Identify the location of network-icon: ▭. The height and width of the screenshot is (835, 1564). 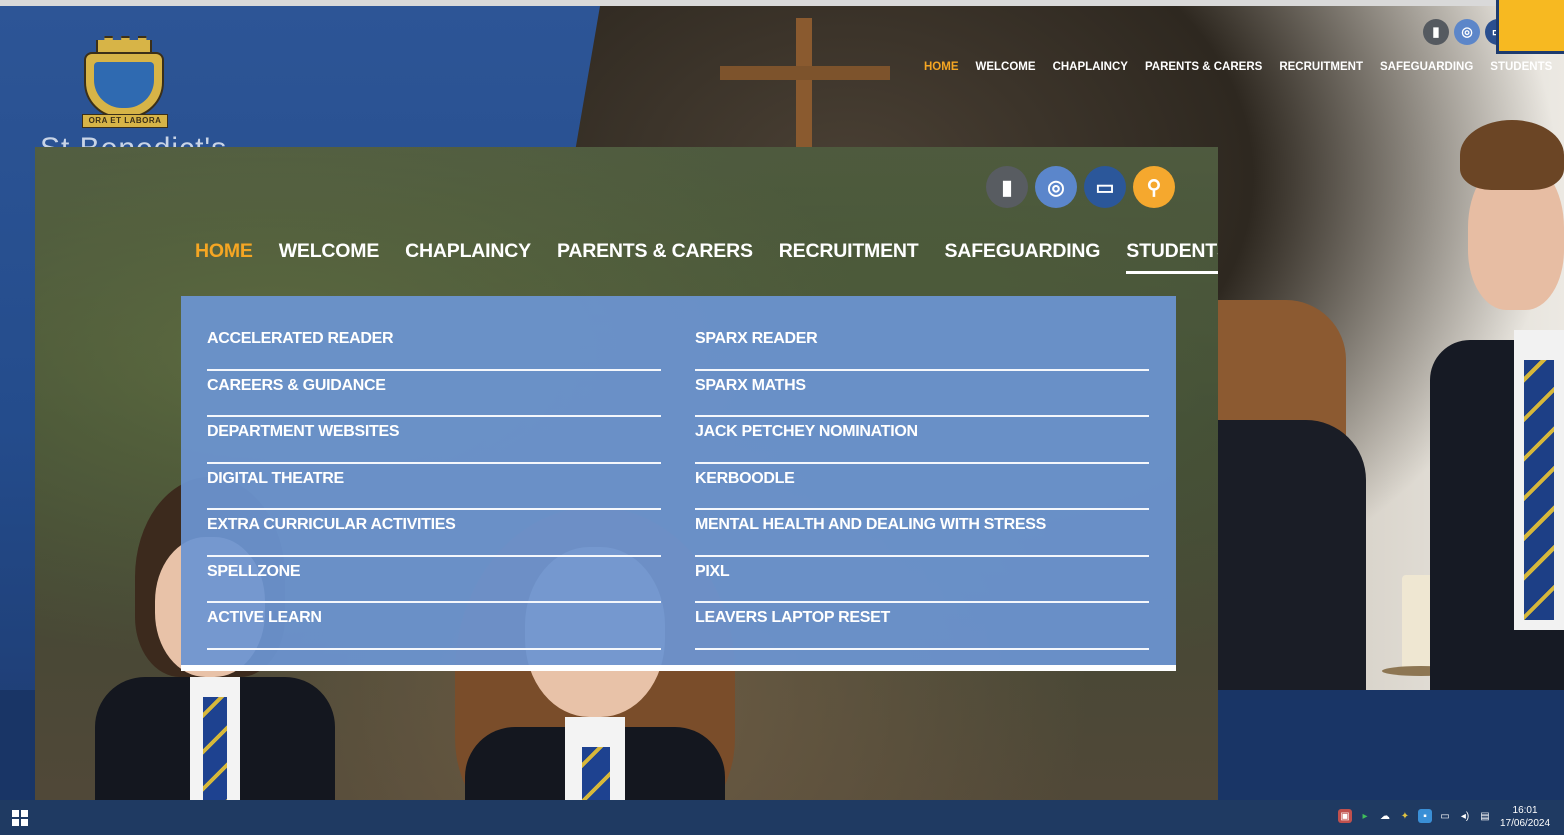
(1445, 816).